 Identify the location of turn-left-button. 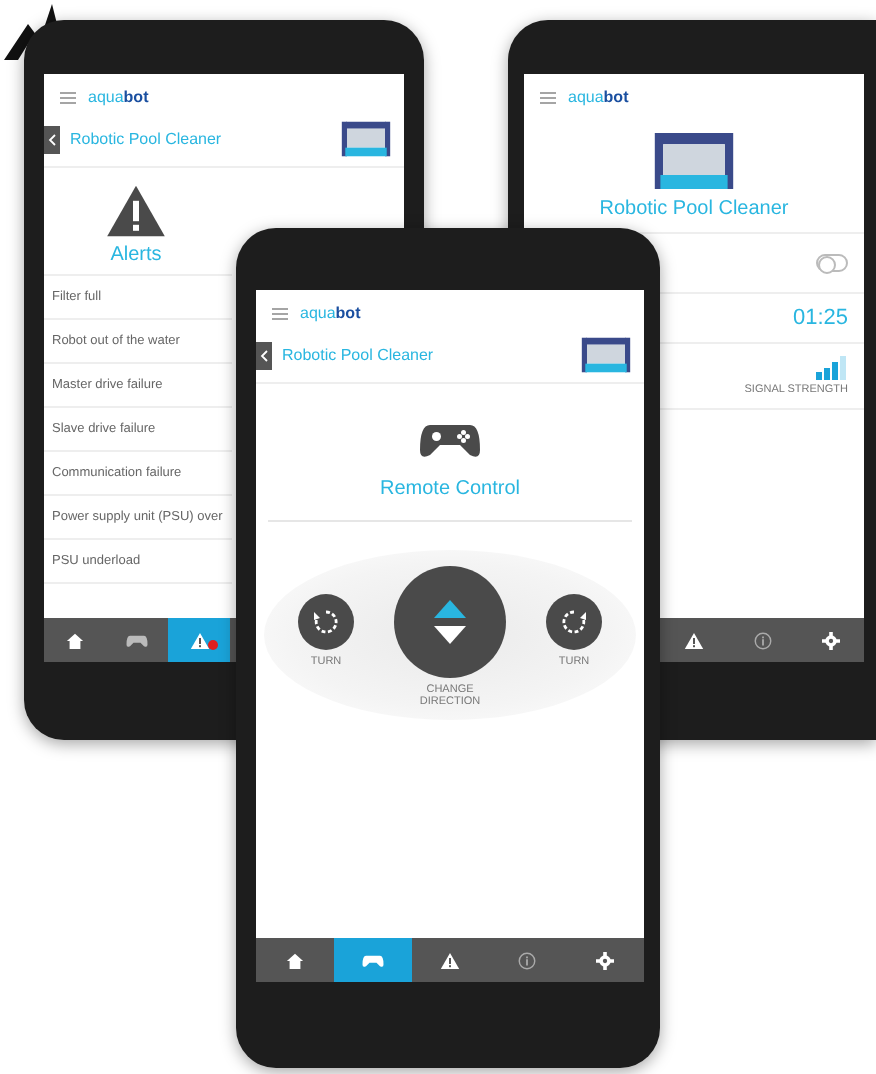
(326, 622).